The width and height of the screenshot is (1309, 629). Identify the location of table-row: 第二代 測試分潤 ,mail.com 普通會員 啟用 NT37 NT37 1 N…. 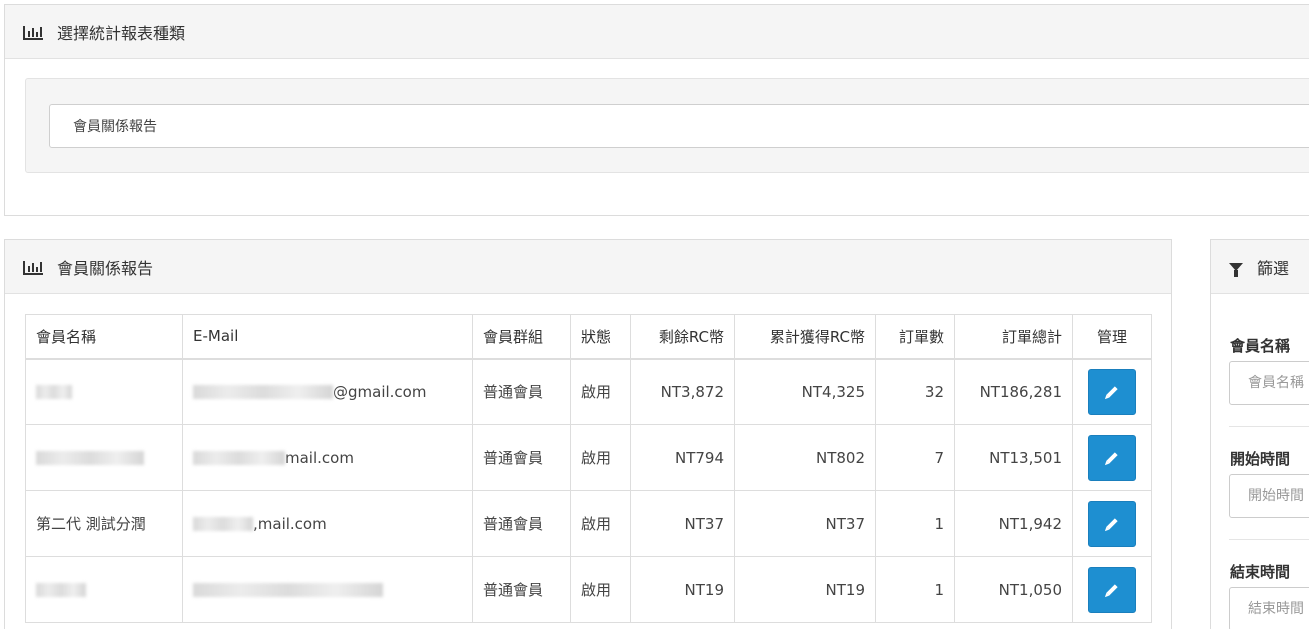
(588, 523).